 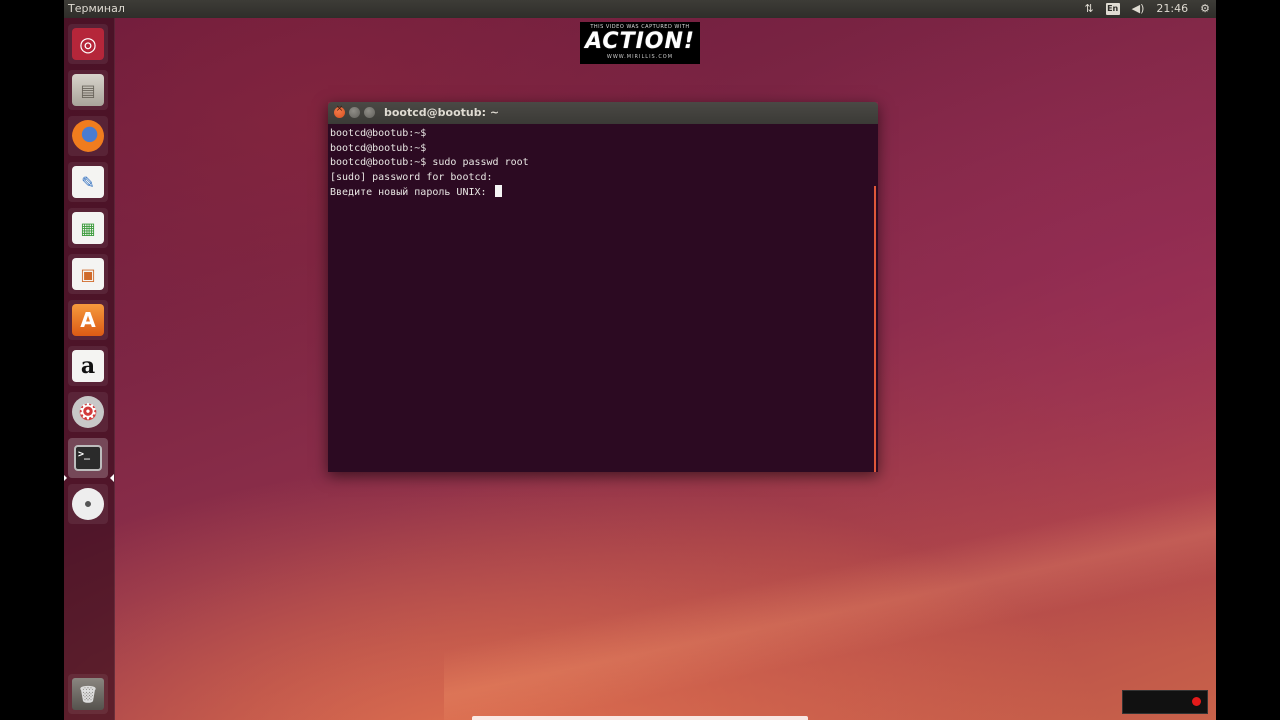 What do you see at coordinates (1138, 9) in the screenshot?
I see `volume-icon: ◀)` at bounding box center [1138, 9].